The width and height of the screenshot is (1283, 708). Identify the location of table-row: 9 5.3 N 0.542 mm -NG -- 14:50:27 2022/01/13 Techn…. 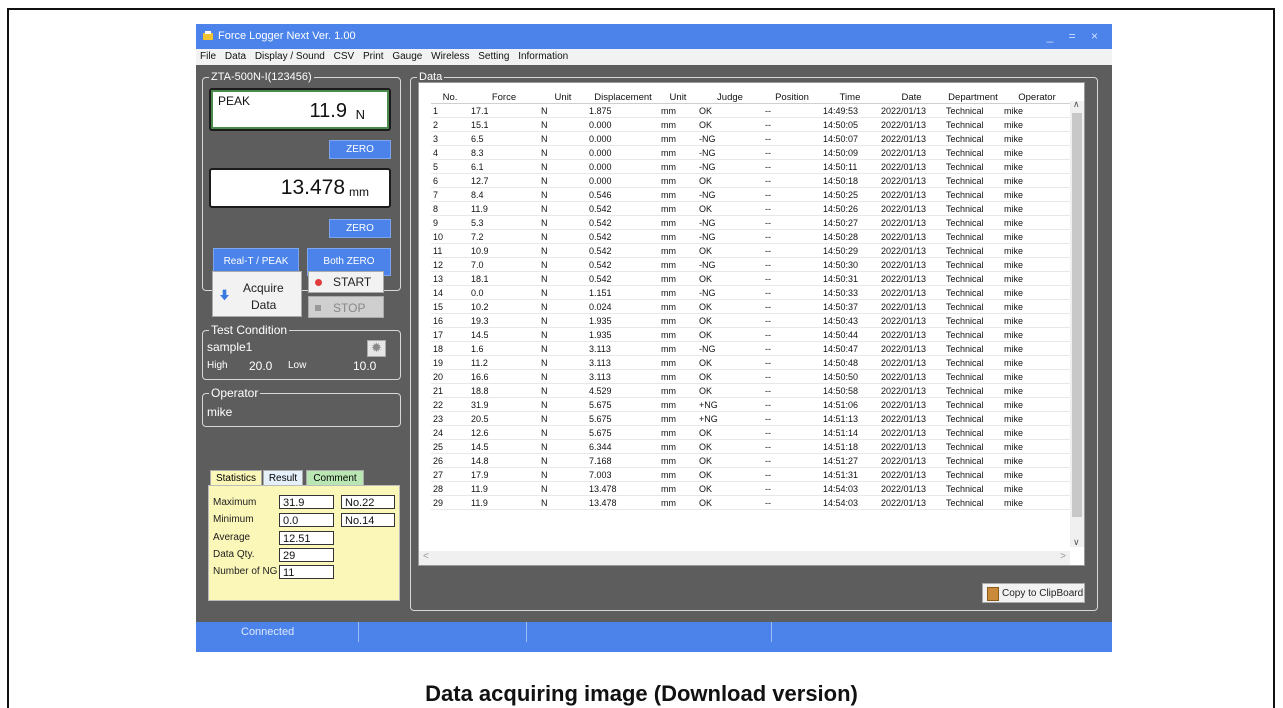
(751, 222).